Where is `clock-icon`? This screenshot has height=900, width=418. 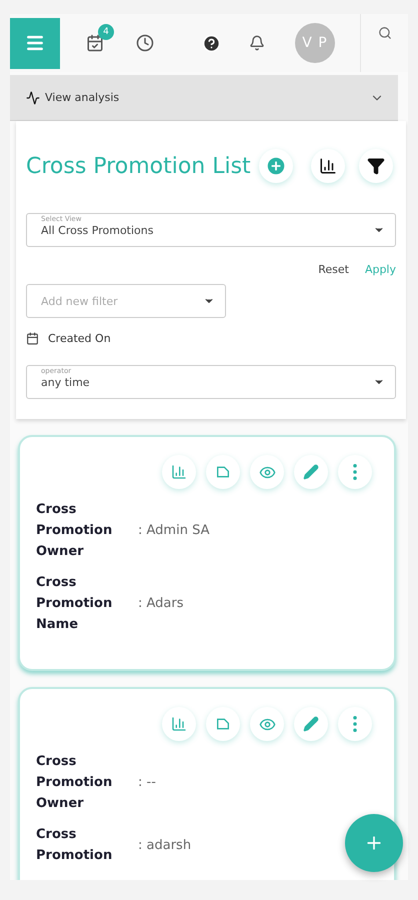 clock-icon is located at coordinates (145, 43).